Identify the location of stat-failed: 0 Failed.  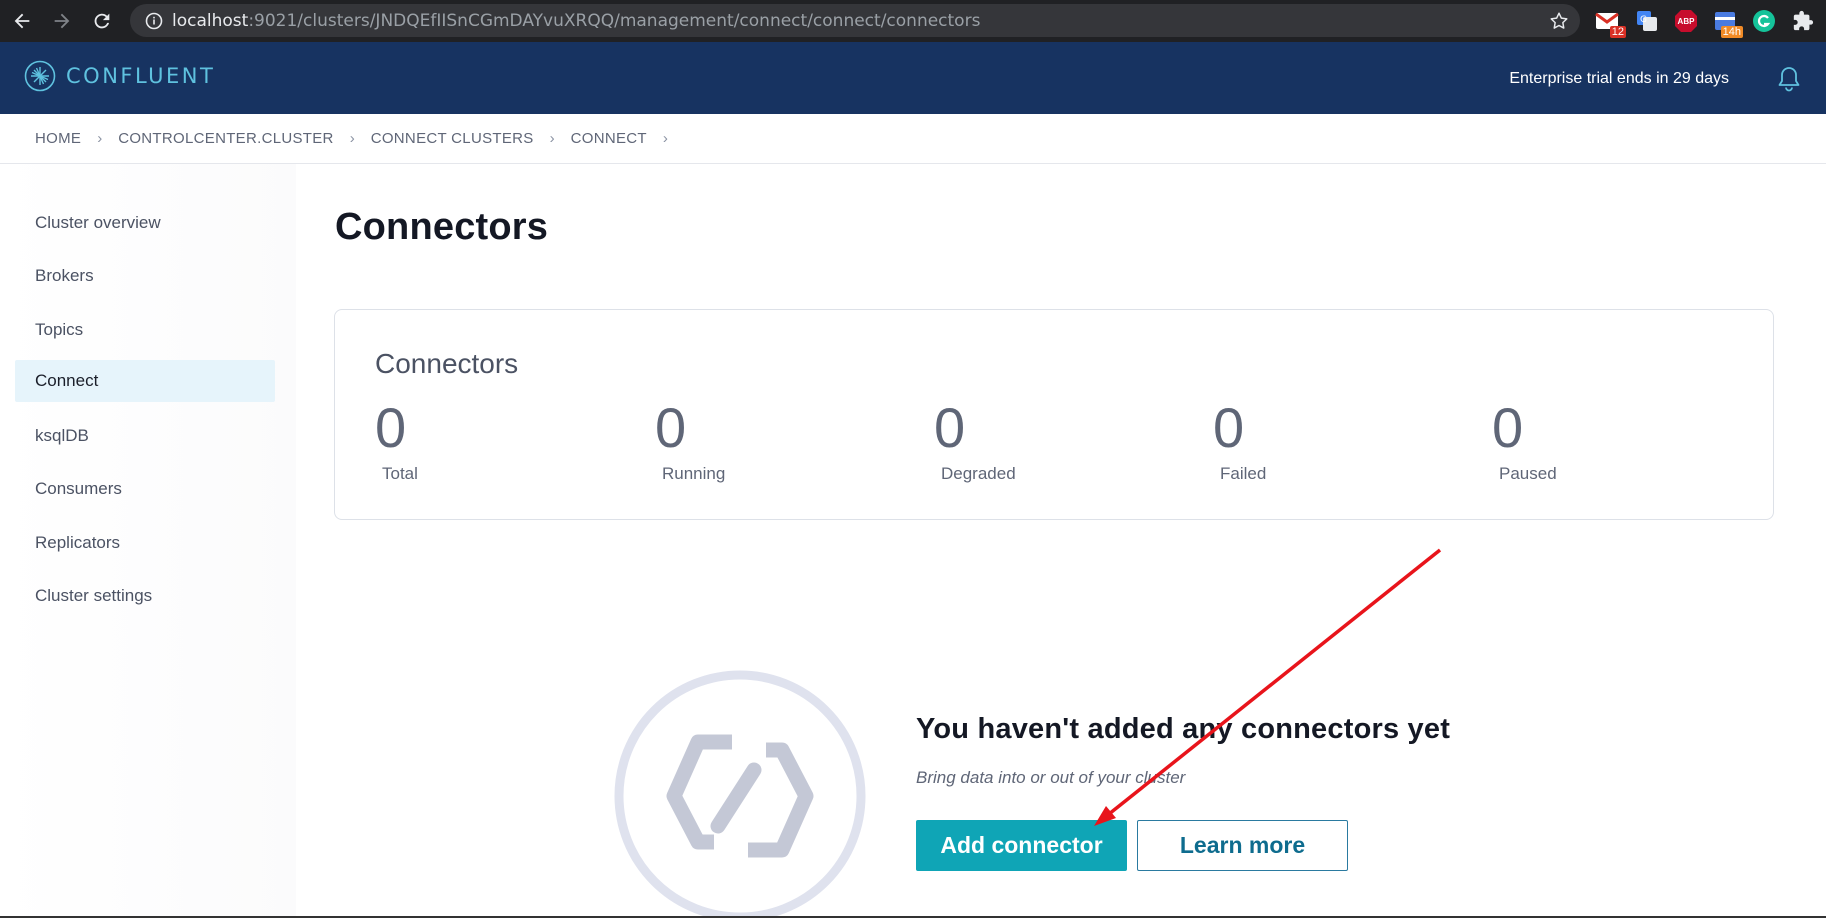
(1313, 442).